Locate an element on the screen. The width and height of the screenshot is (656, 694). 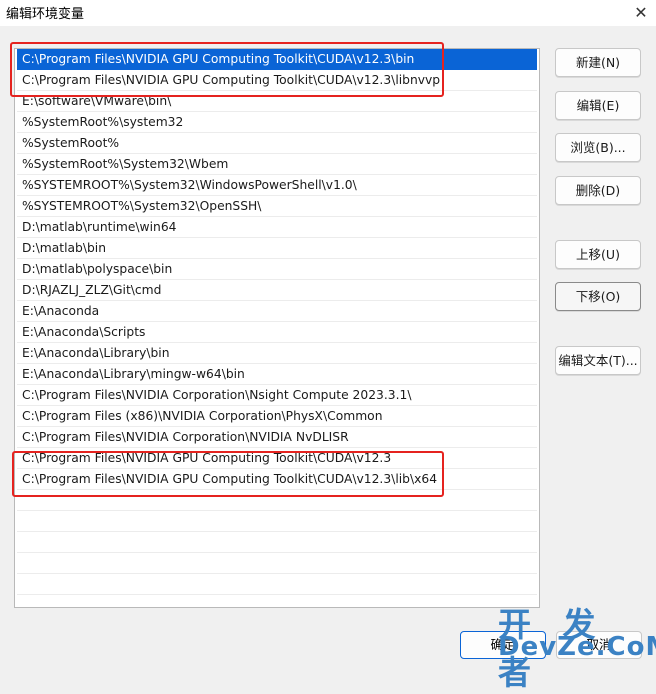
list-item: %SystemRoot%\System32\Wbem is located at coordinates (277, 164).